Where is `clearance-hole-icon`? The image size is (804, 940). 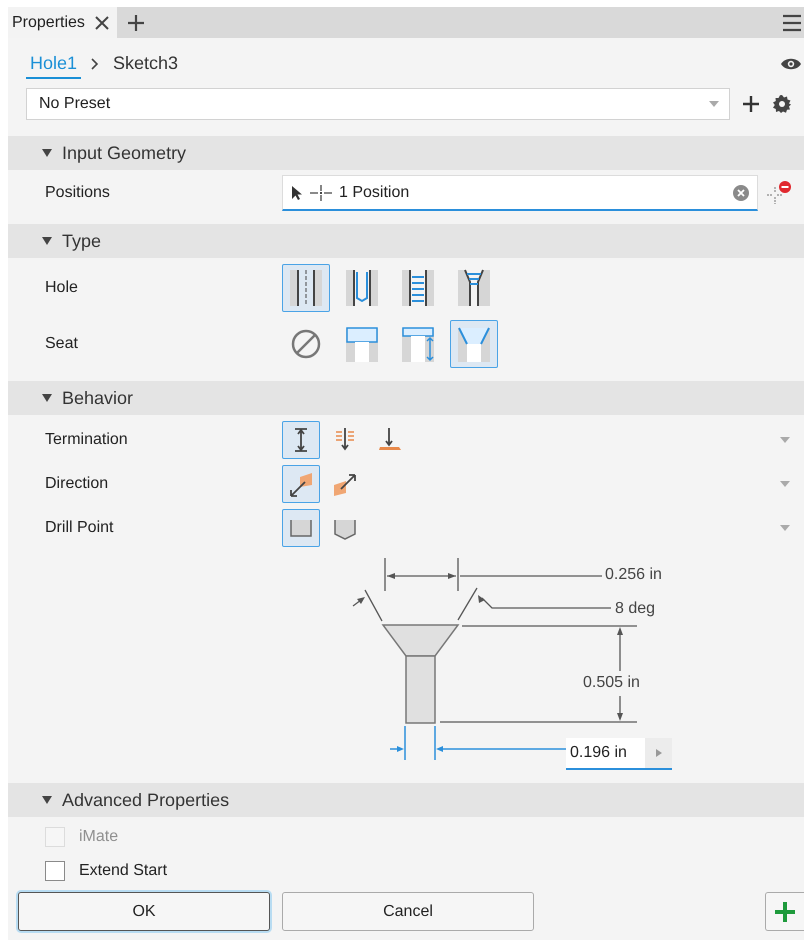 clearance-hole-icon is located at coordinates (362, 288).